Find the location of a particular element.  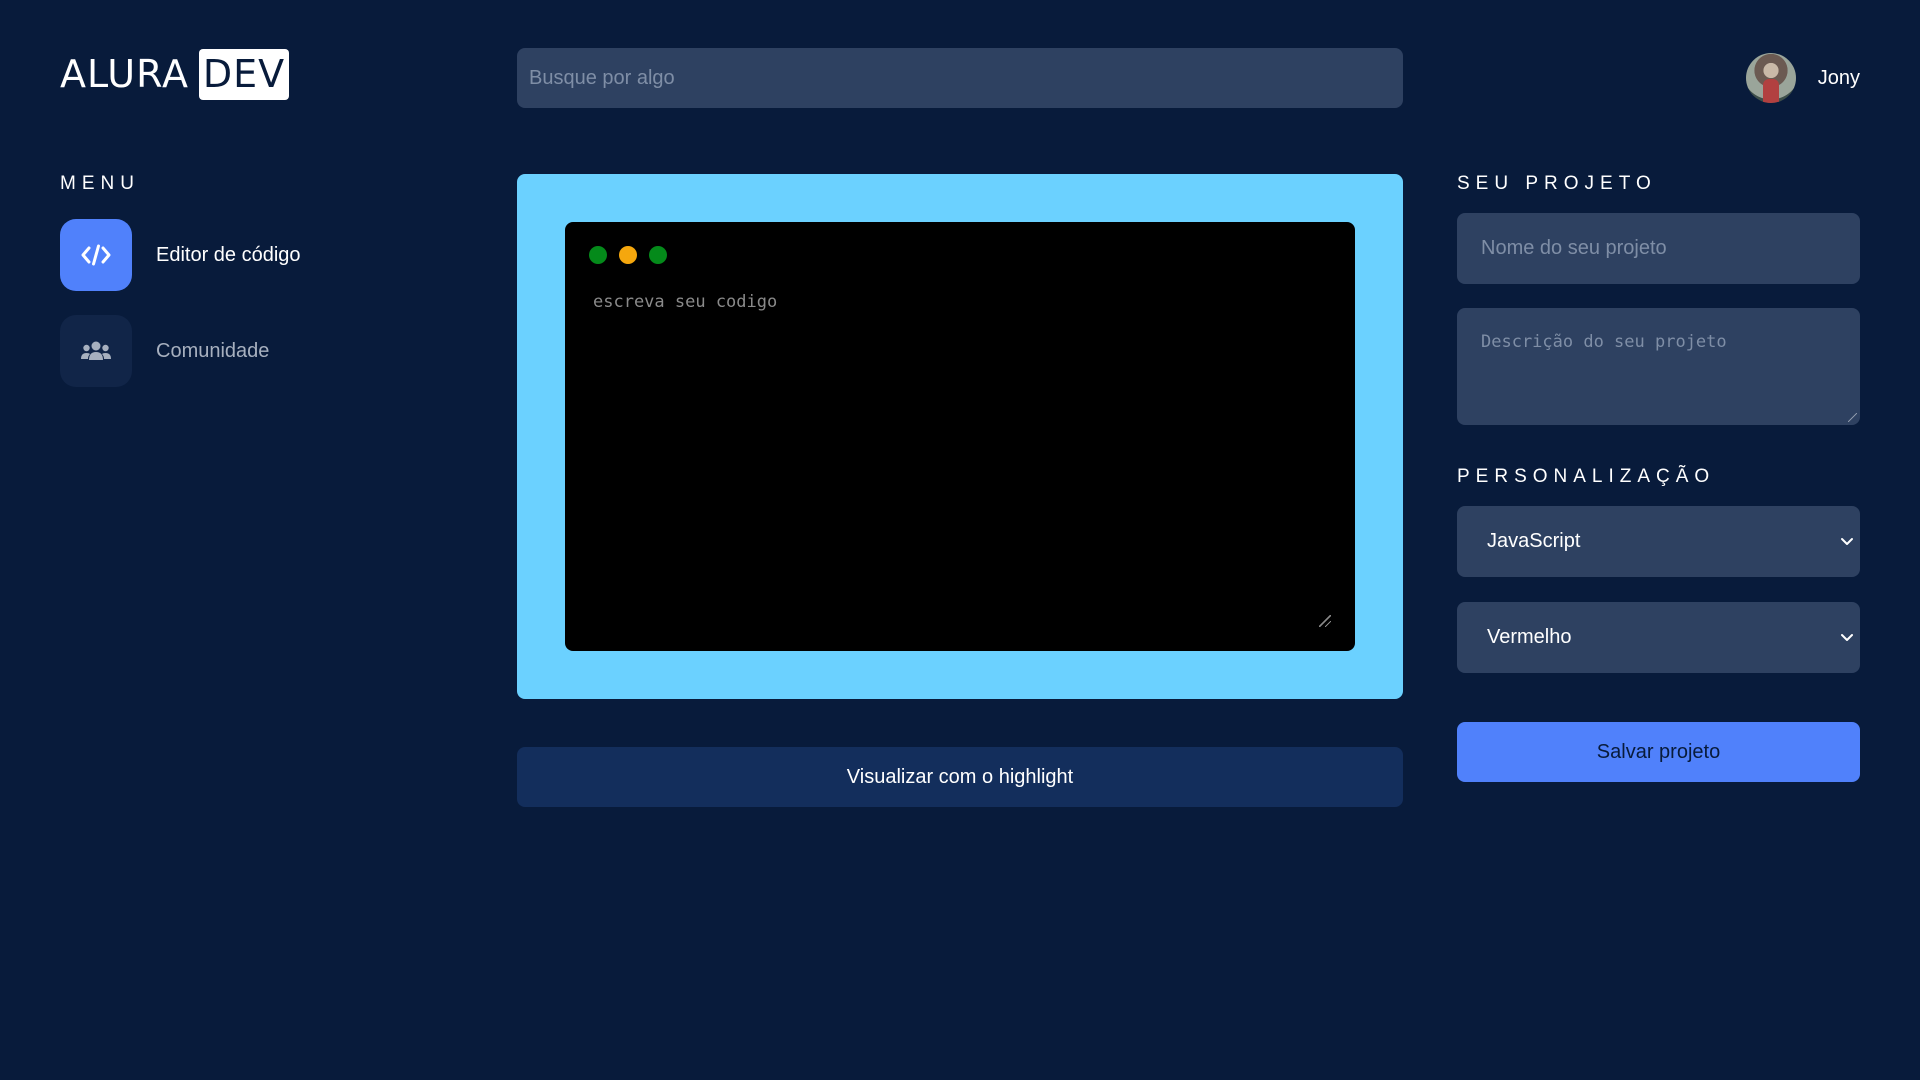

language-select-value: JavaScript is located at coordinates (1534, 541).